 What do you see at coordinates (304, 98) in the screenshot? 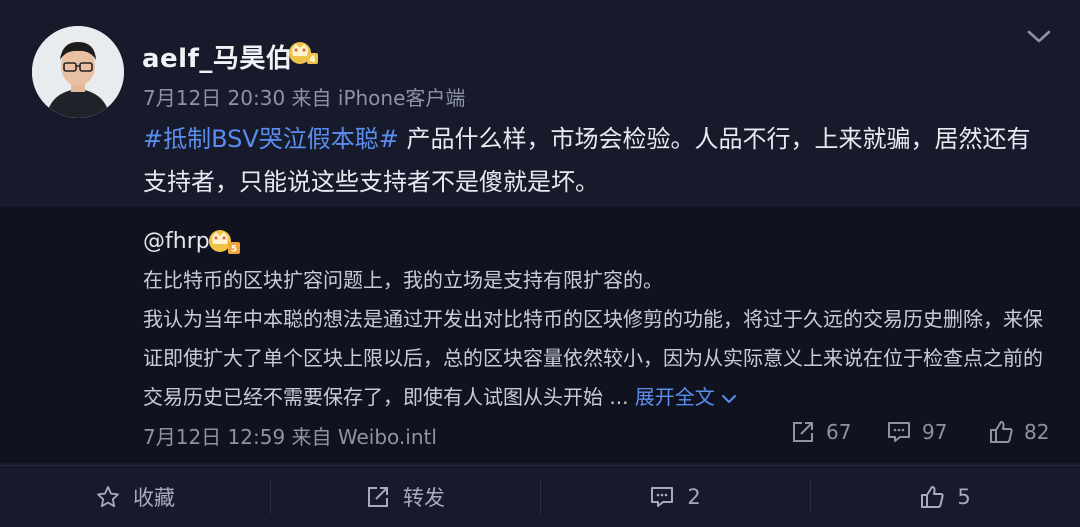
I see `post-meta: 7月12日 20:30 来自 iPhone客户端` at bounding box center [304, 98].